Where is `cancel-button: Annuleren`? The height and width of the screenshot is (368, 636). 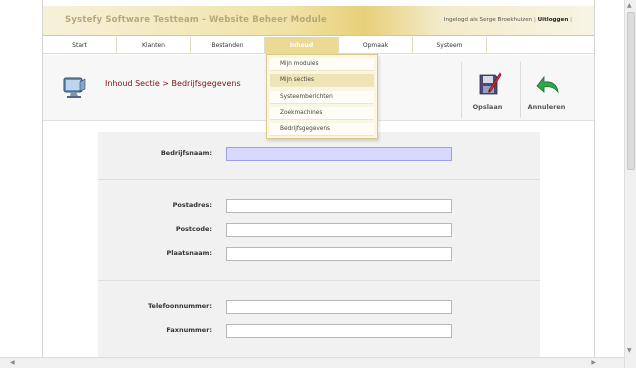
cancel-button: Annuleren is located at coordinates (546, 90).